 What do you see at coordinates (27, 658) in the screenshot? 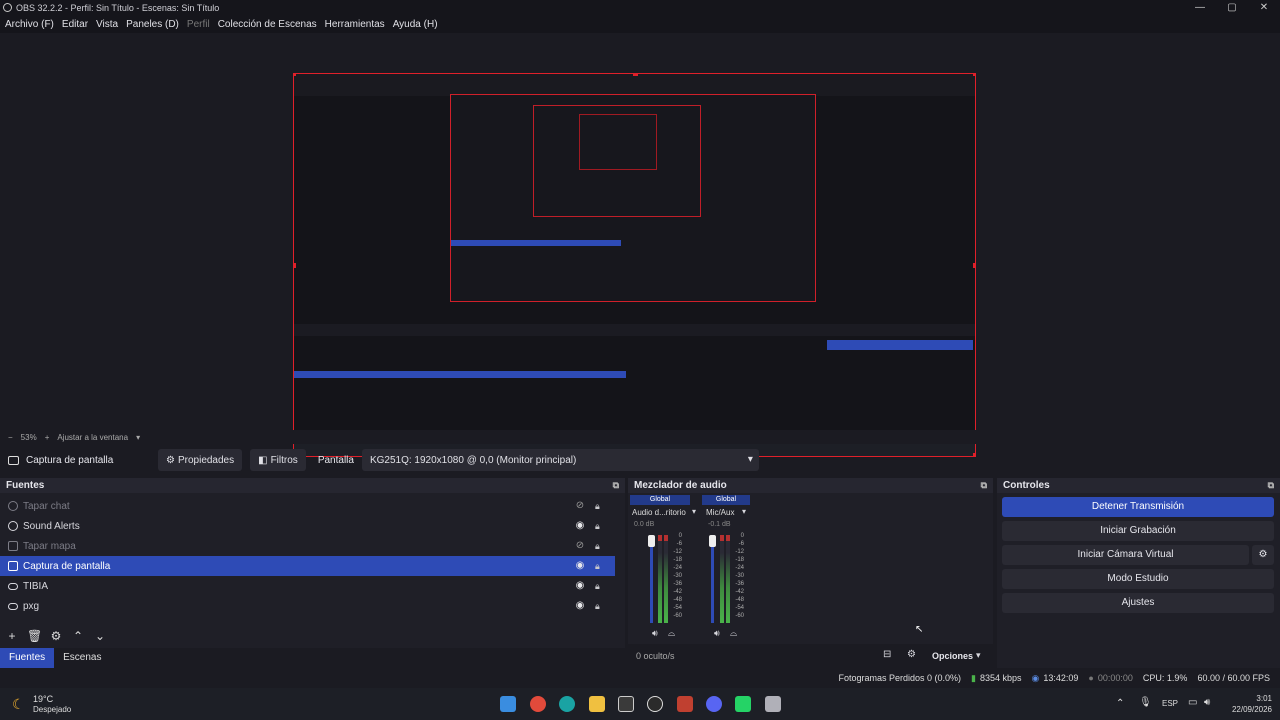
I see `tab-fuentes: Fuentes` at bounding box center [27, 658].